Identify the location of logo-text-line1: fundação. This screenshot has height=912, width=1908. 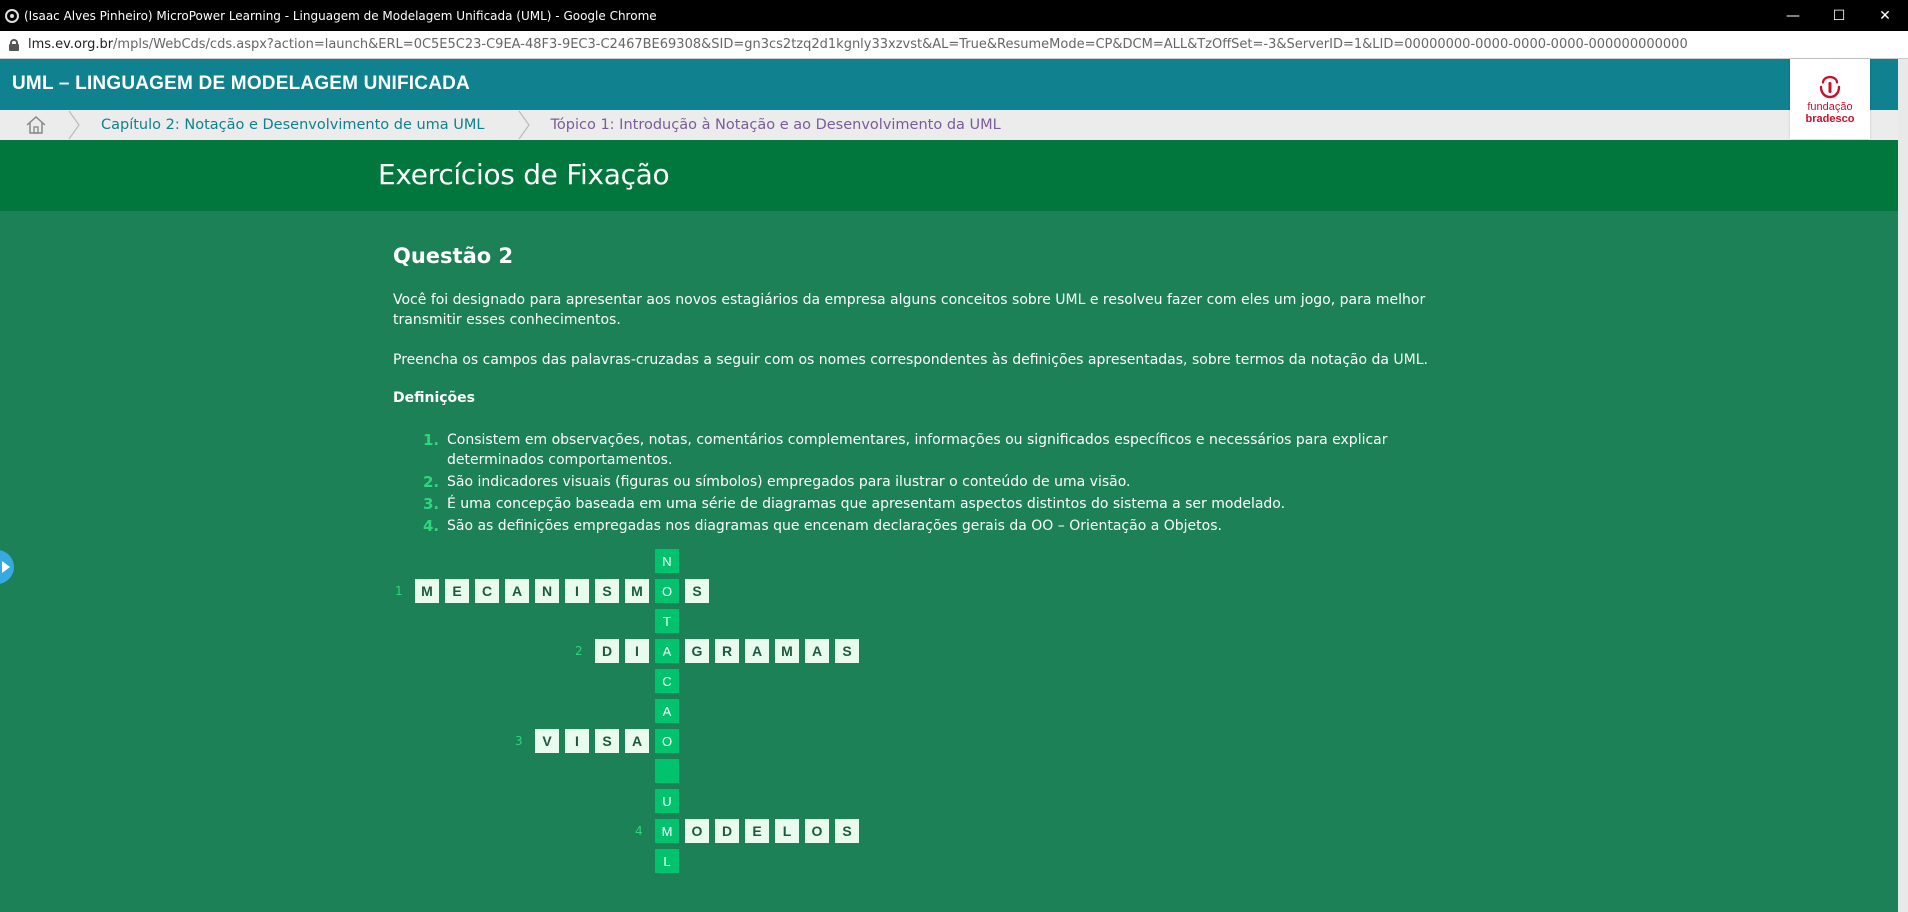
(1830, 106).